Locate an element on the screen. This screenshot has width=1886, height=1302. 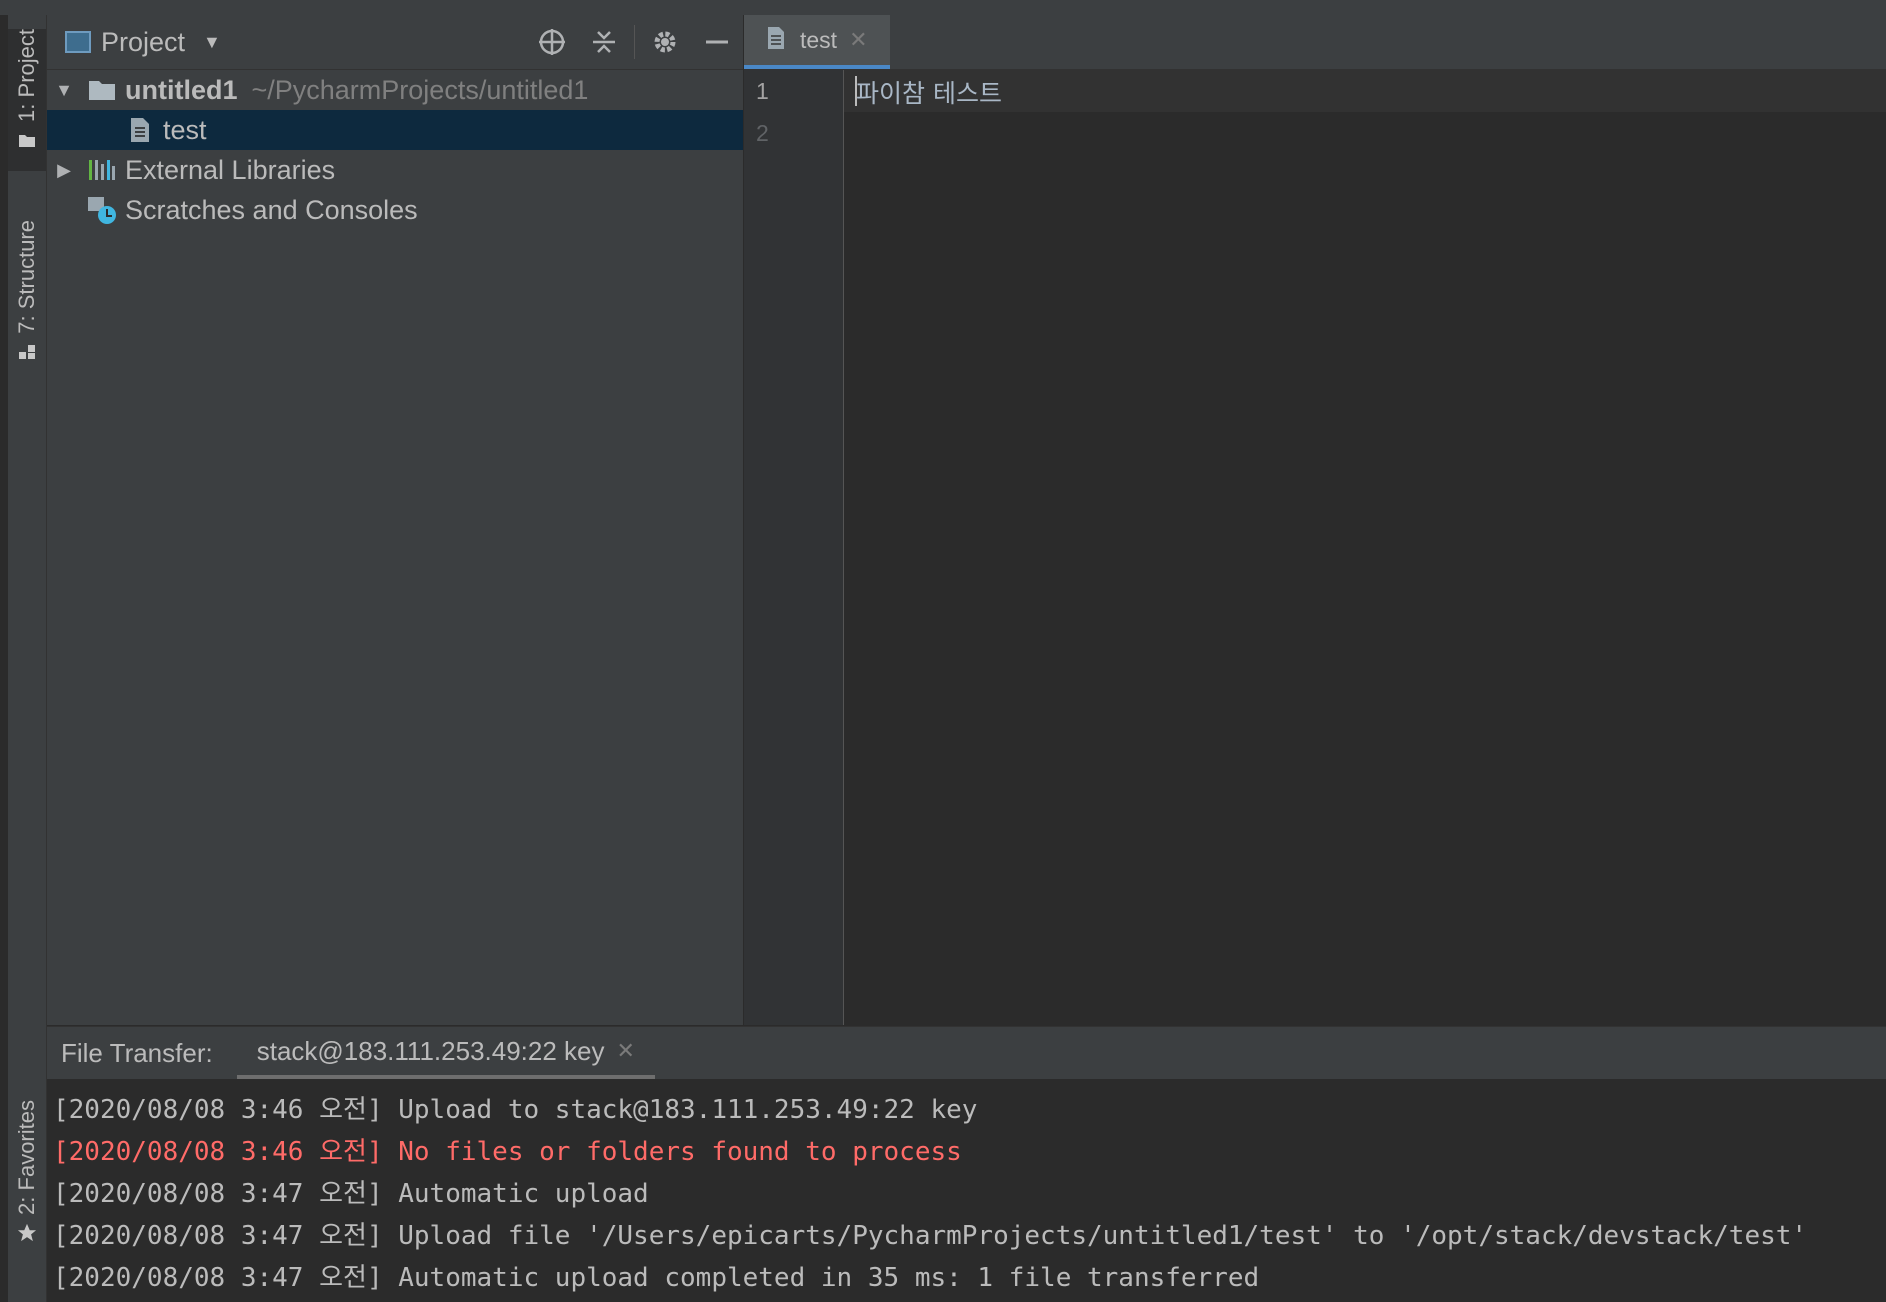
locate-icon is located at coordinates (552, 42).